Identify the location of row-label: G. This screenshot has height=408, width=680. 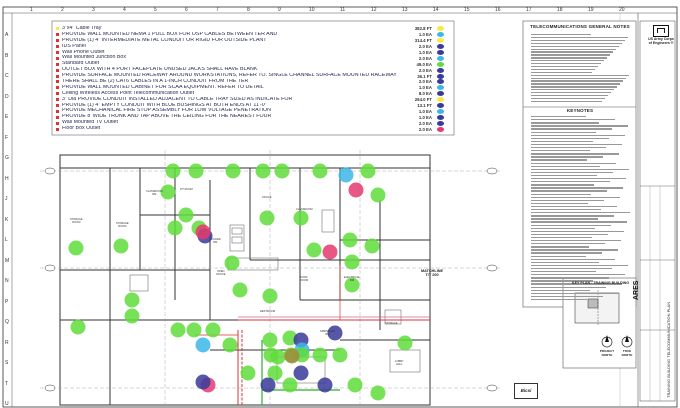
(7, 158).